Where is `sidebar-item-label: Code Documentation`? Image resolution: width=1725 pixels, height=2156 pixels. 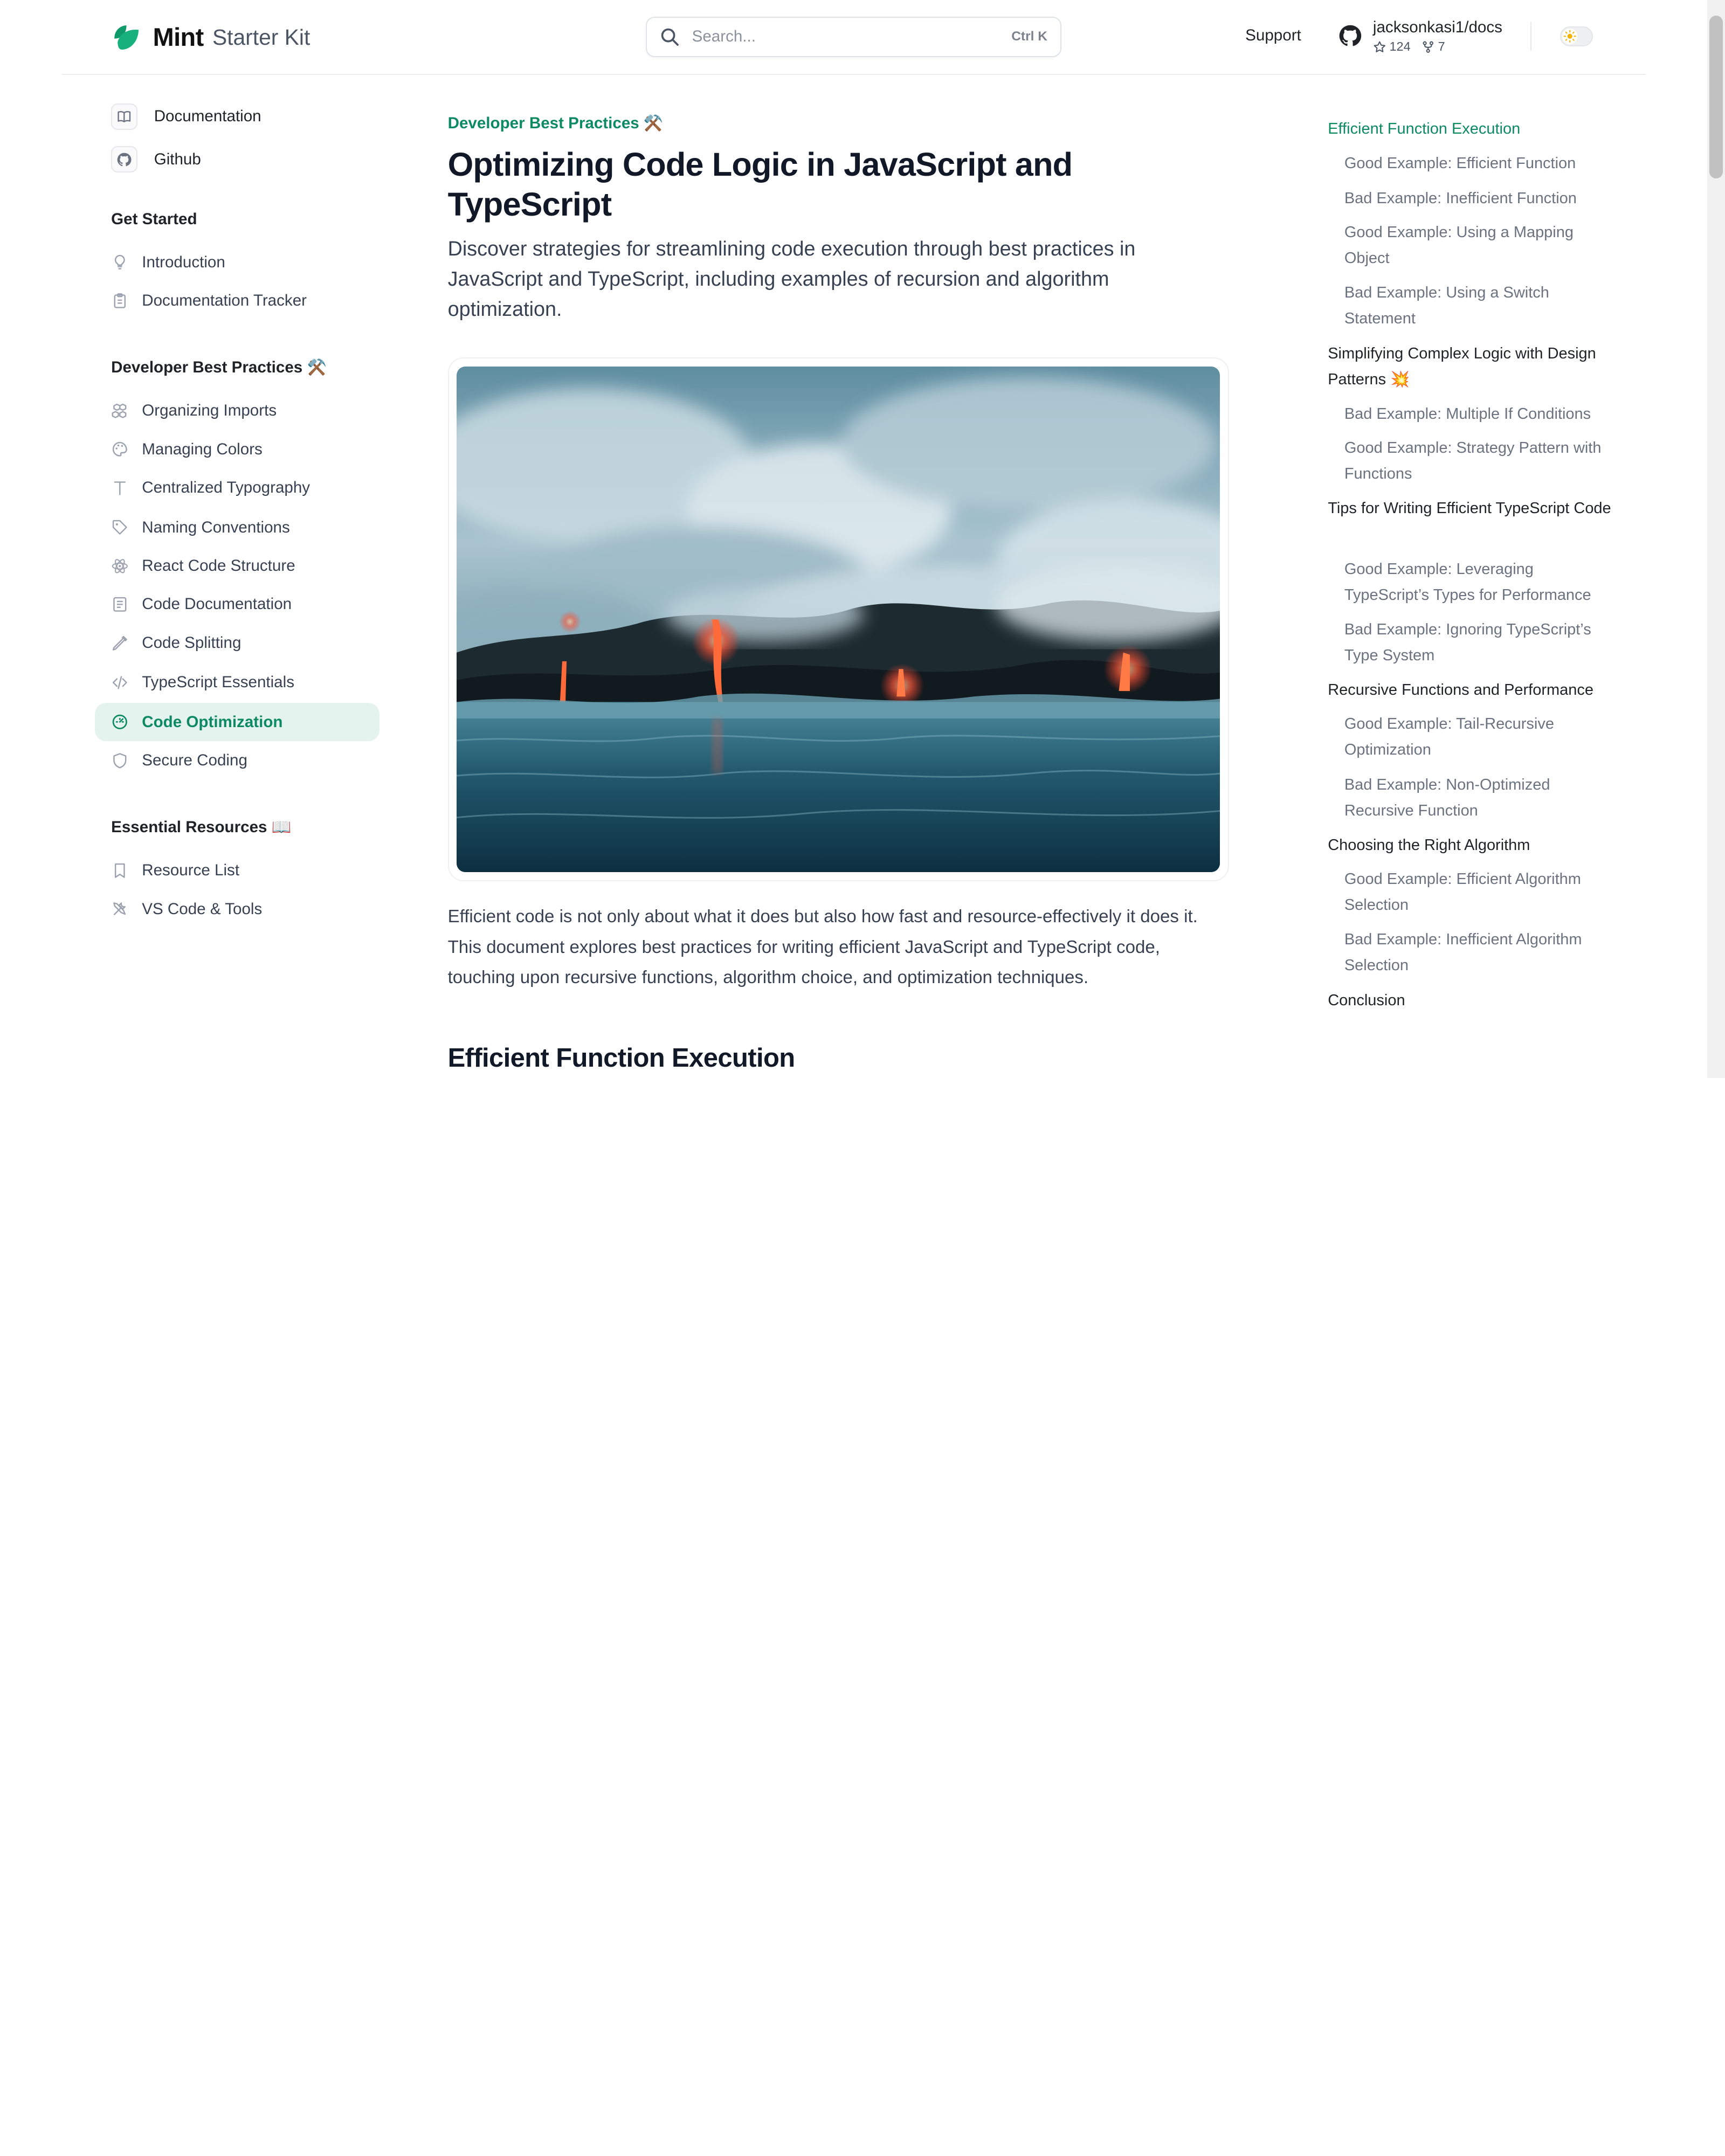 sidebar-item-label: Code Documentation is located at coordinates (217, 604).